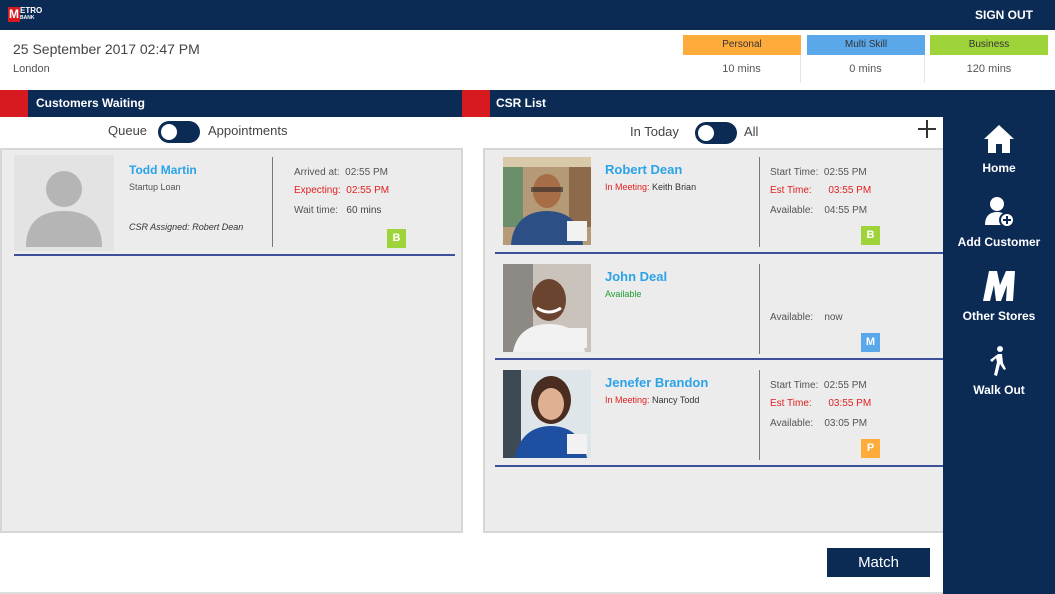  I want to click on csr-name: Jenefer Brandon, so click(656, 382).